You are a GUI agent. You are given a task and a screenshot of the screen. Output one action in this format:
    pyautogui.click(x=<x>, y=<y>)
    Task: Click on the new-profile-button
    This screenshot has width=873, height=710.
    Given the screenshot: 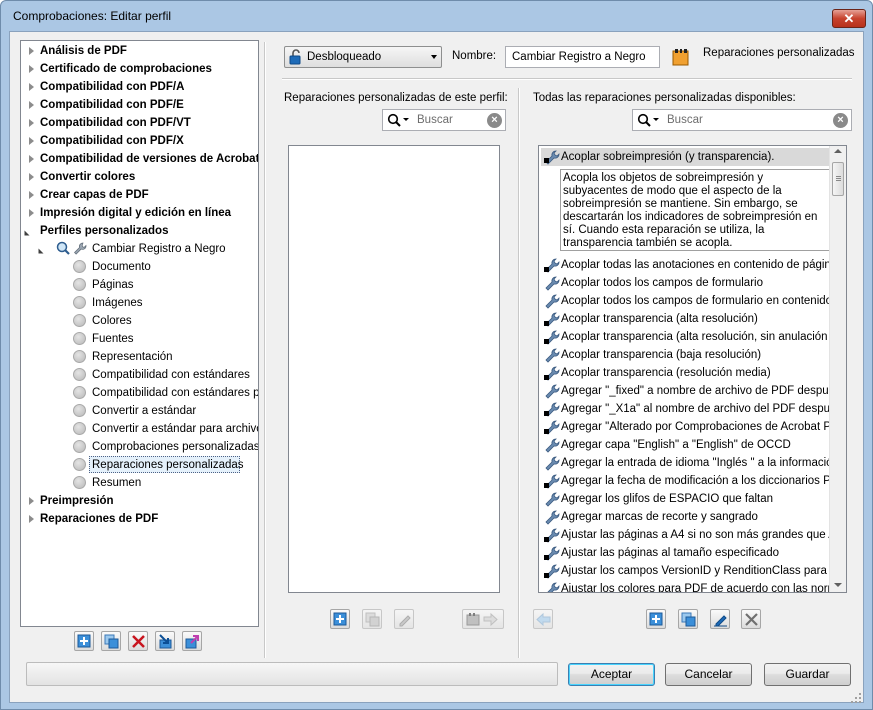 What is the action you would take?
    pyautogui.click(x=84, y=641)
    